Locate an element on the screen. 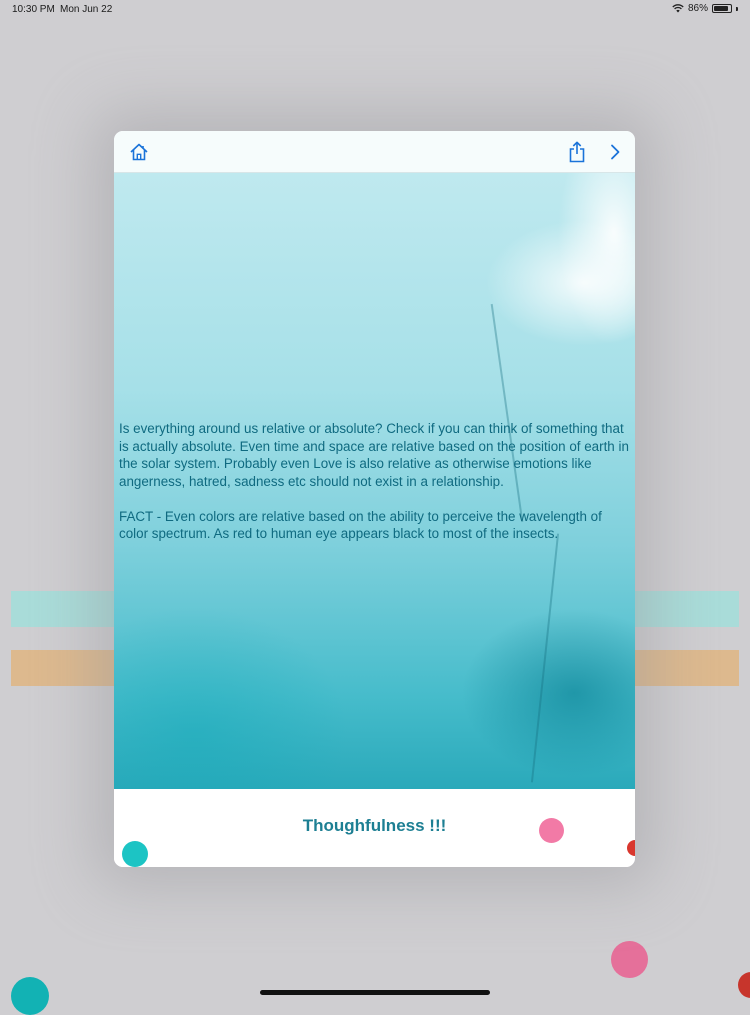 The width and height of the screenshot is (750, 1015). status-time: 10:30 PM is located at coordinates (33, 9).